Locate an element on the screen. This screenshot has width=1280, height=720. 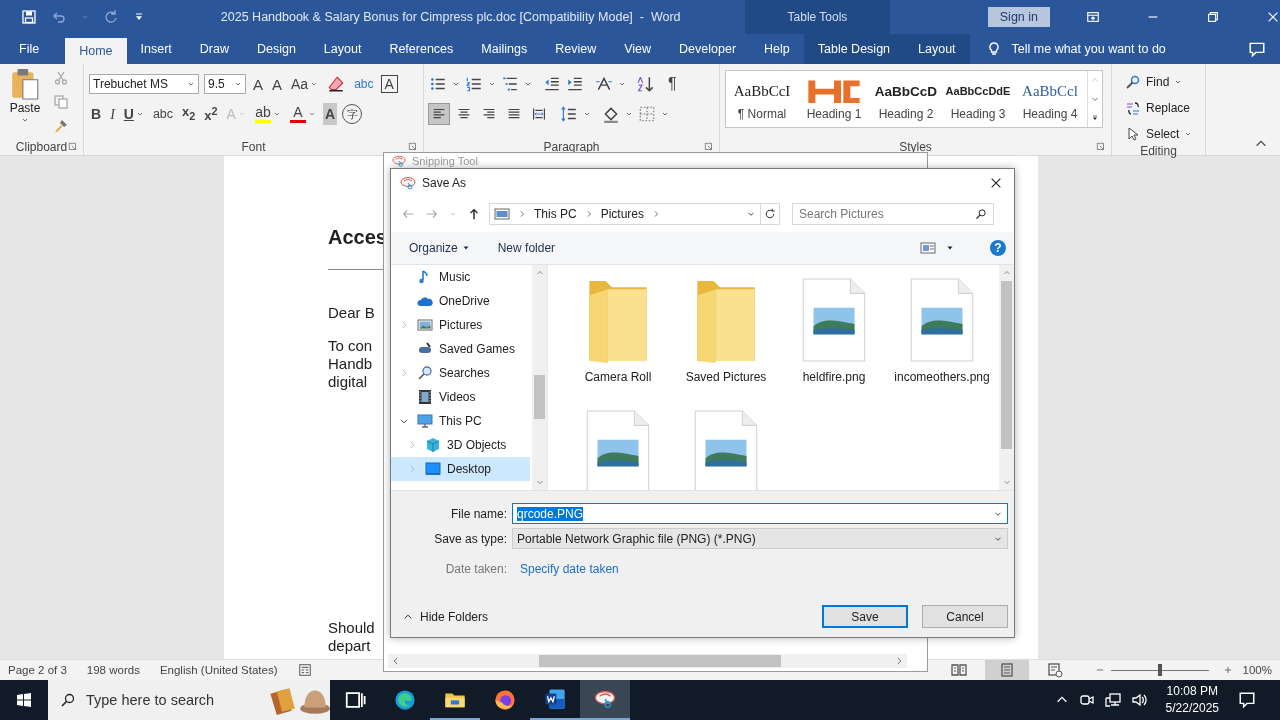
bold-button: B is located at coordinates (96, 114).